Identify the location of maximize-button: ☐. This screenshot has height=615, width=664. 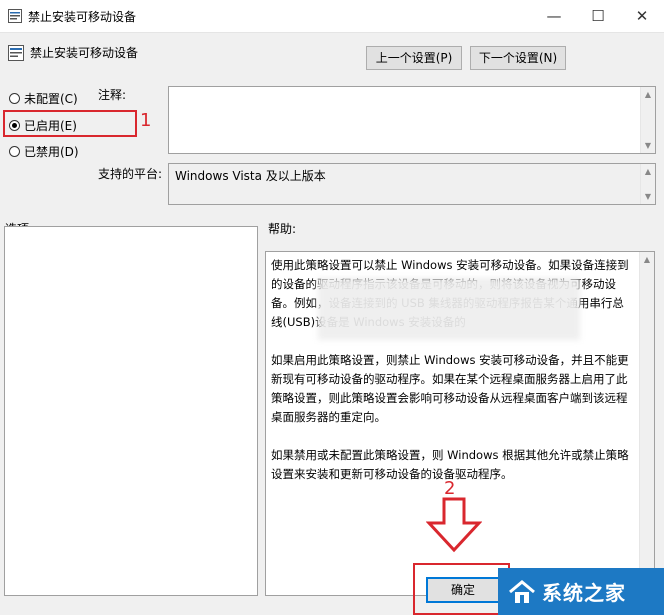
(598, 16).